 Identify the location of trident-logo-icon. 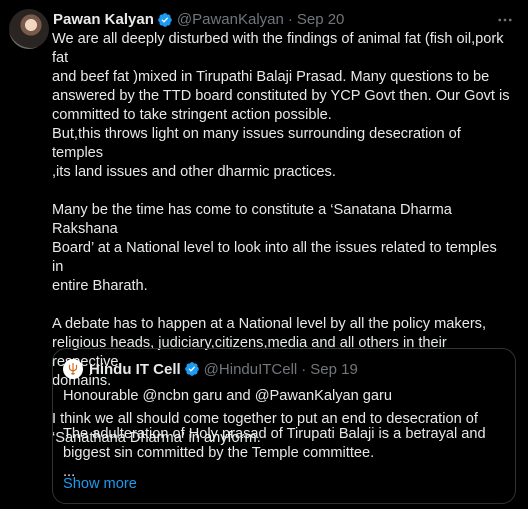
(73, 369).